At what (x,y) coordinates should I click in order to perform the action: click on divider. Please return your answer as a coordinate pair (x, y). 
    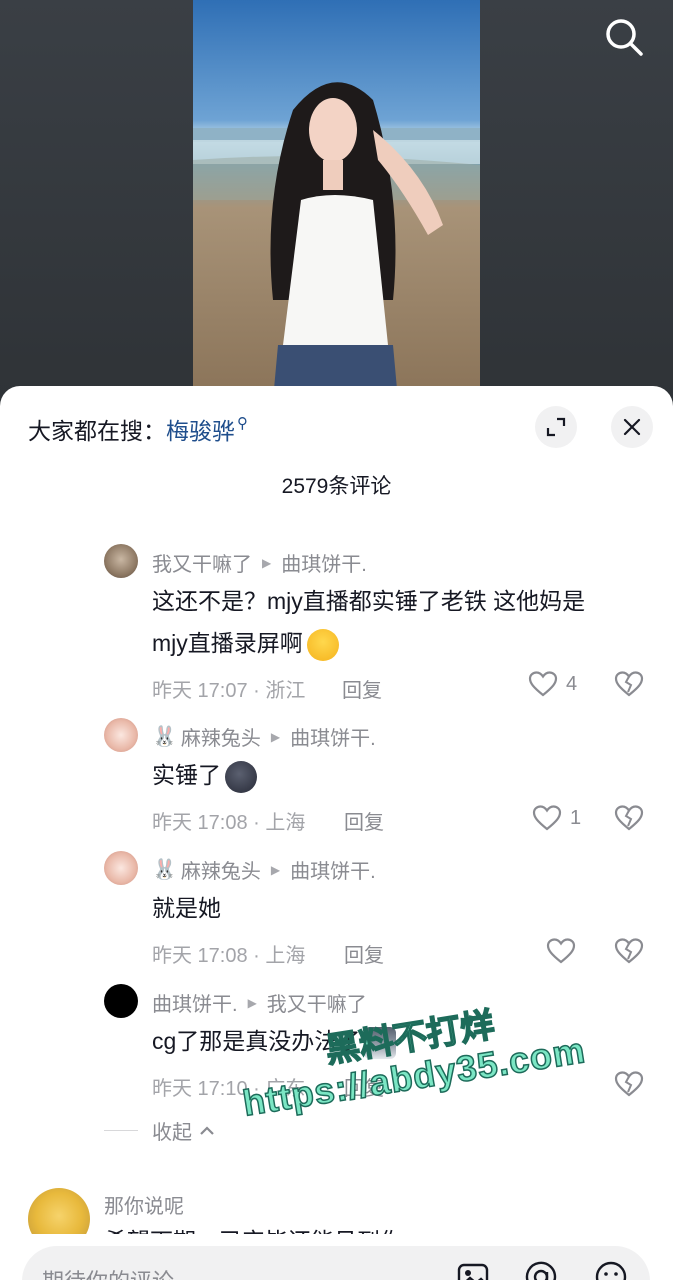
    Looking at the image, I should click on (121, 1130).